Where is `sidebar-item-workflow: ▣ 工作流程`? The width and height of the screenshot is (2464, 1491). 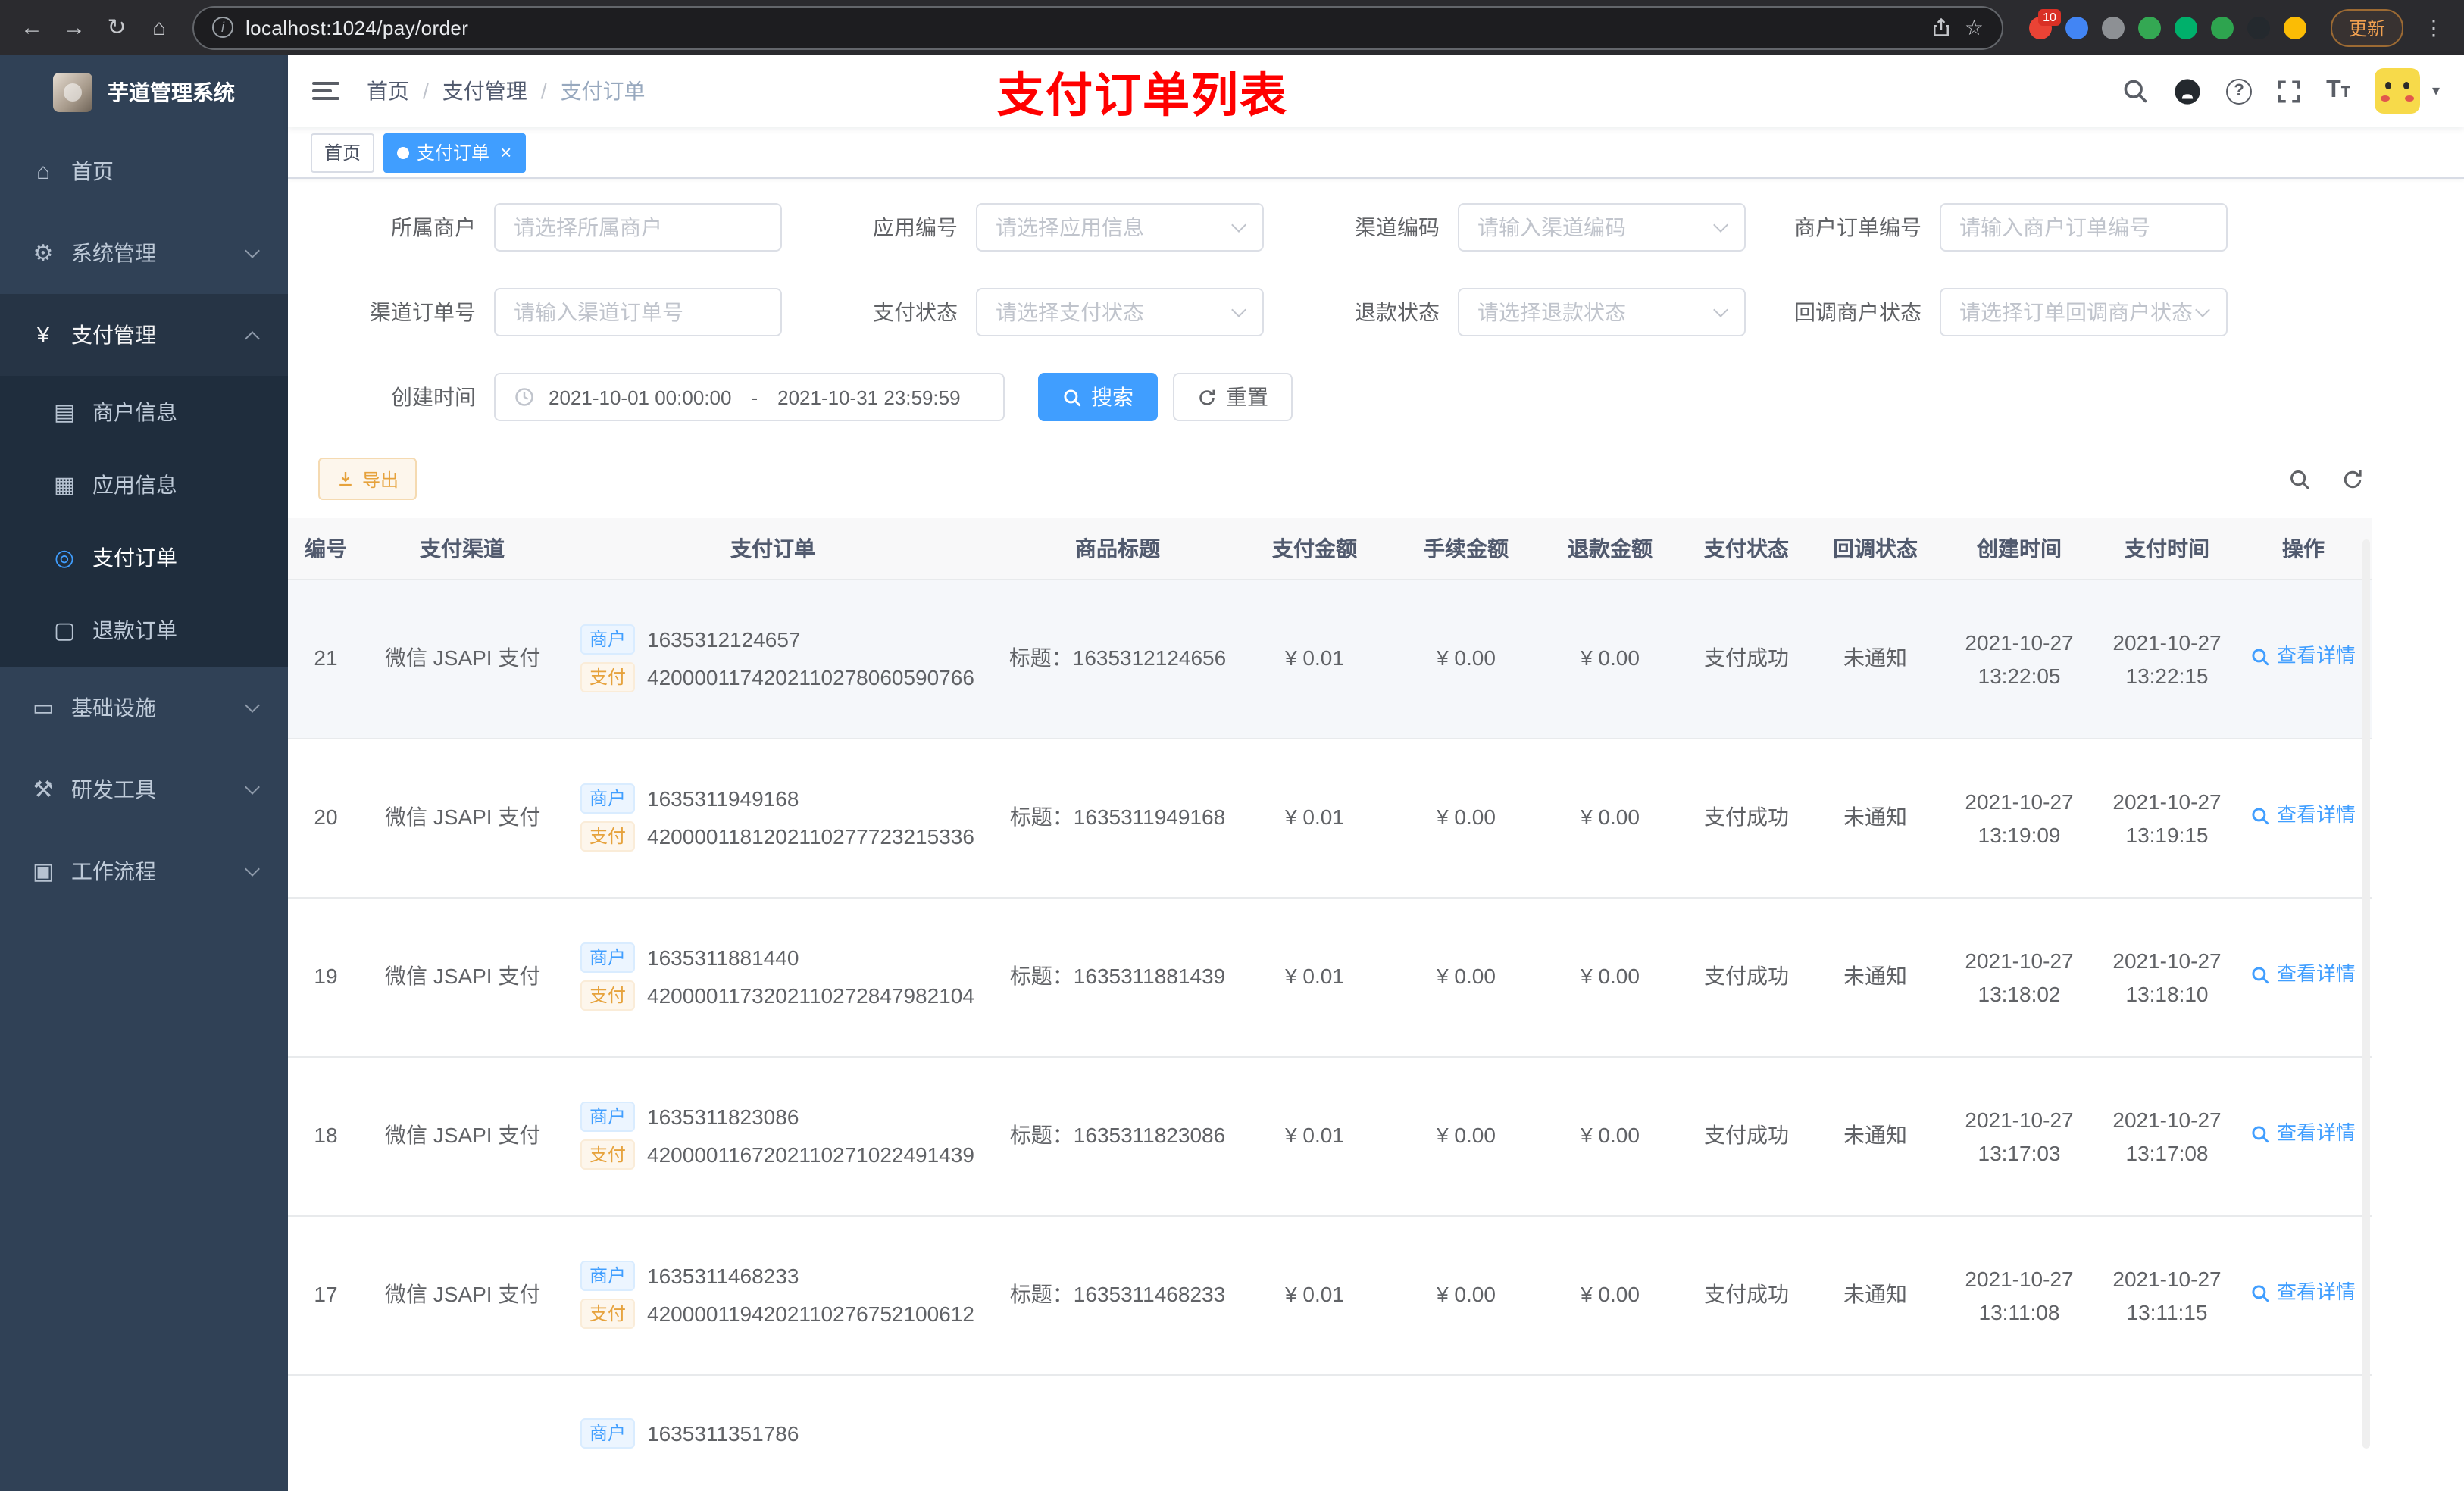 sidebar-item-workflow: ▣ 工作流程 is located at coordinates (144, 871).